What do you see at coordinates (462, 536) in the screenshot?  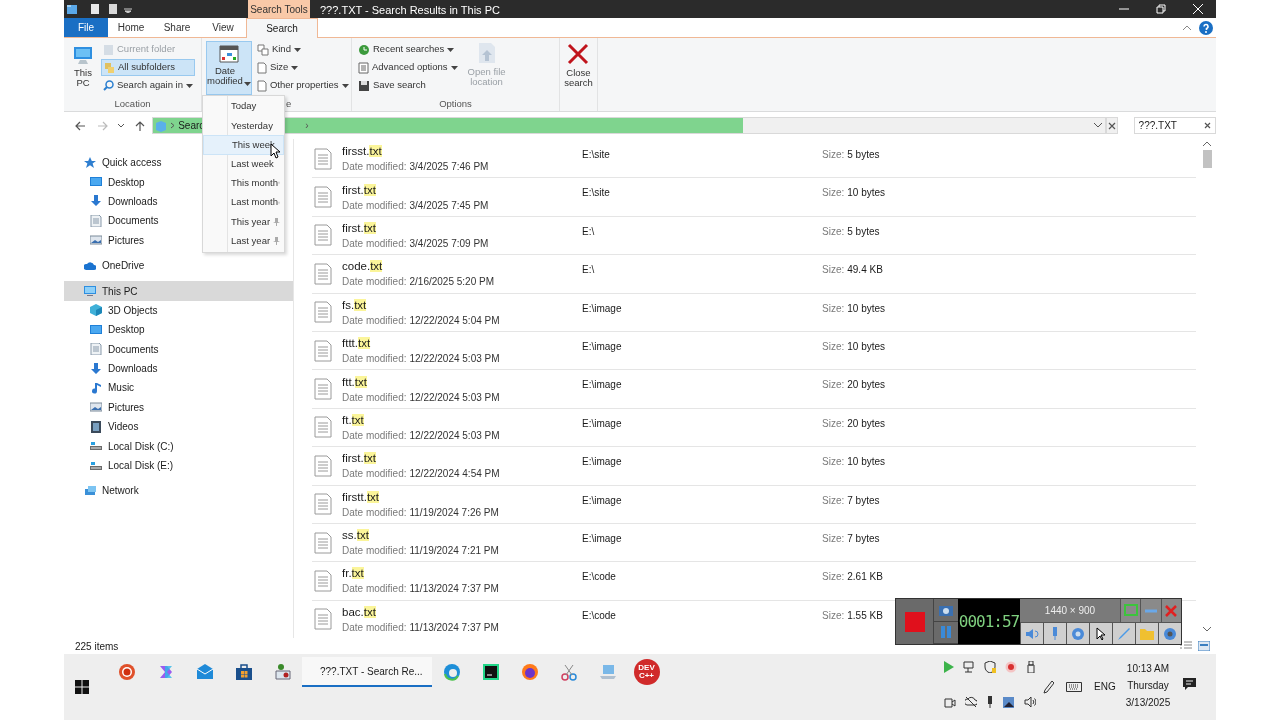 I see `file-name: ss.txt` at bounding box center [462, 536].